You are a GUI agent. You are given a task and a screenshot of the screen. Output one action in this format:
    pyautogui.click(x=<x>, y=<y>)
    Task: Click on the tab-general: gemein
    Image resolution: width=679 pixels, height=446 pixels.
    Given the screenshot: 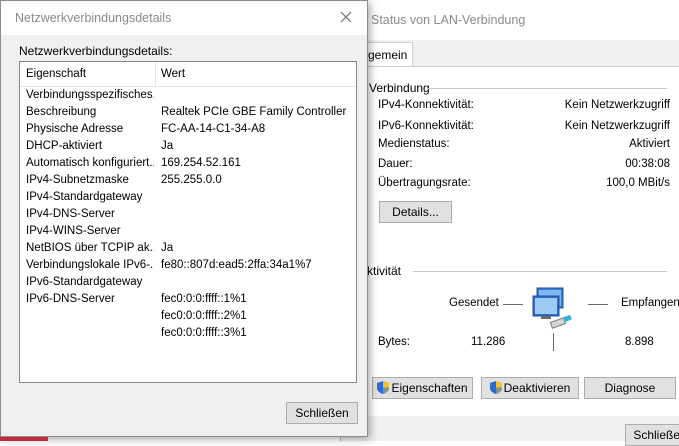 What is the action you would take?
    pyautogui.click(x=388, y=54)
    